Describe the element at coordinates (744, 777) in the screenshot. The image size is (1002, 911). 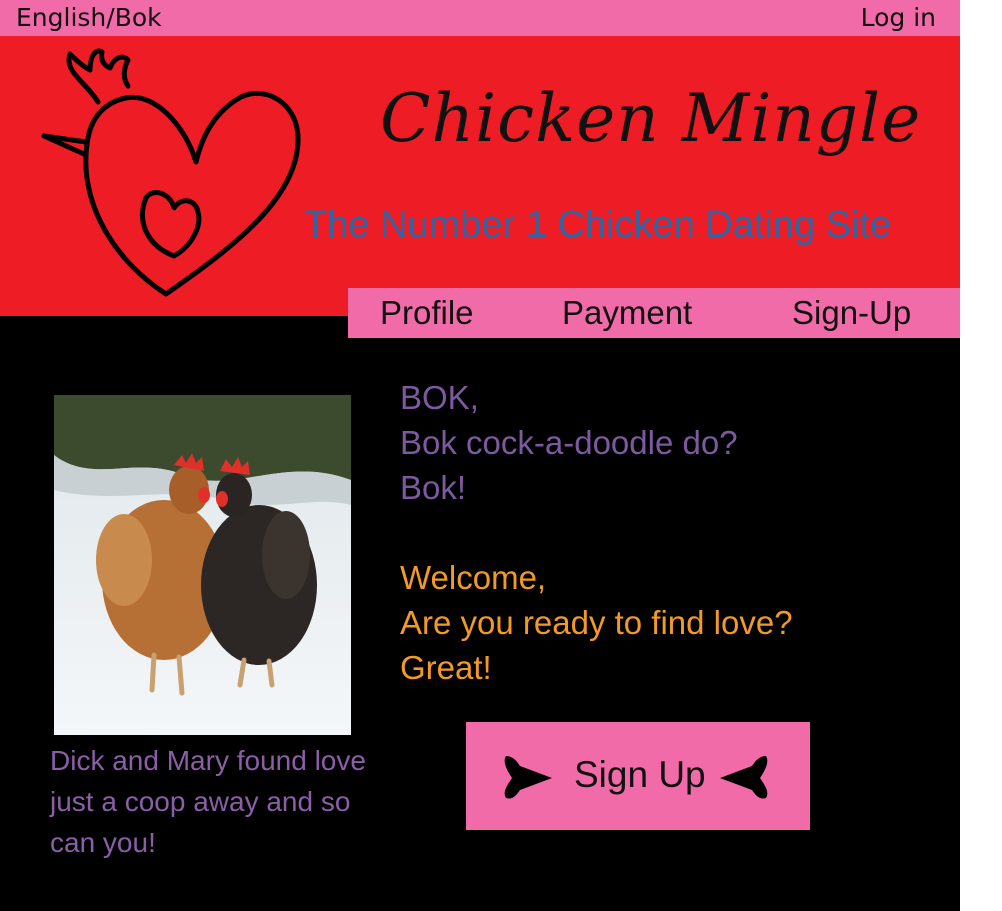
I see `heart-arrow-left-icon` at that location.